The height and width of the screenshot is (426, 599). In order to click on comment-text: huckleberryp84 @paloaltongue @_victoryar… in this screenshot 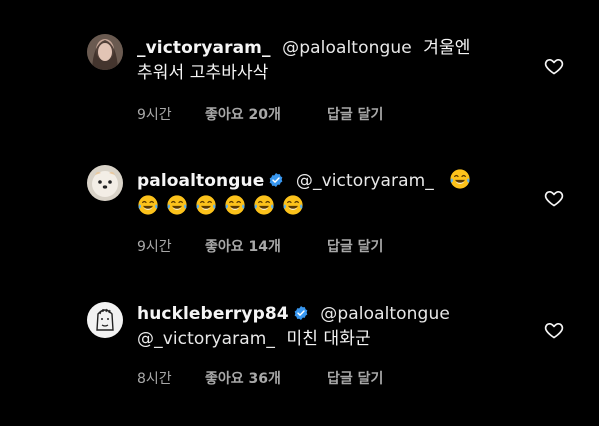, I will do `click(327, 327)`.